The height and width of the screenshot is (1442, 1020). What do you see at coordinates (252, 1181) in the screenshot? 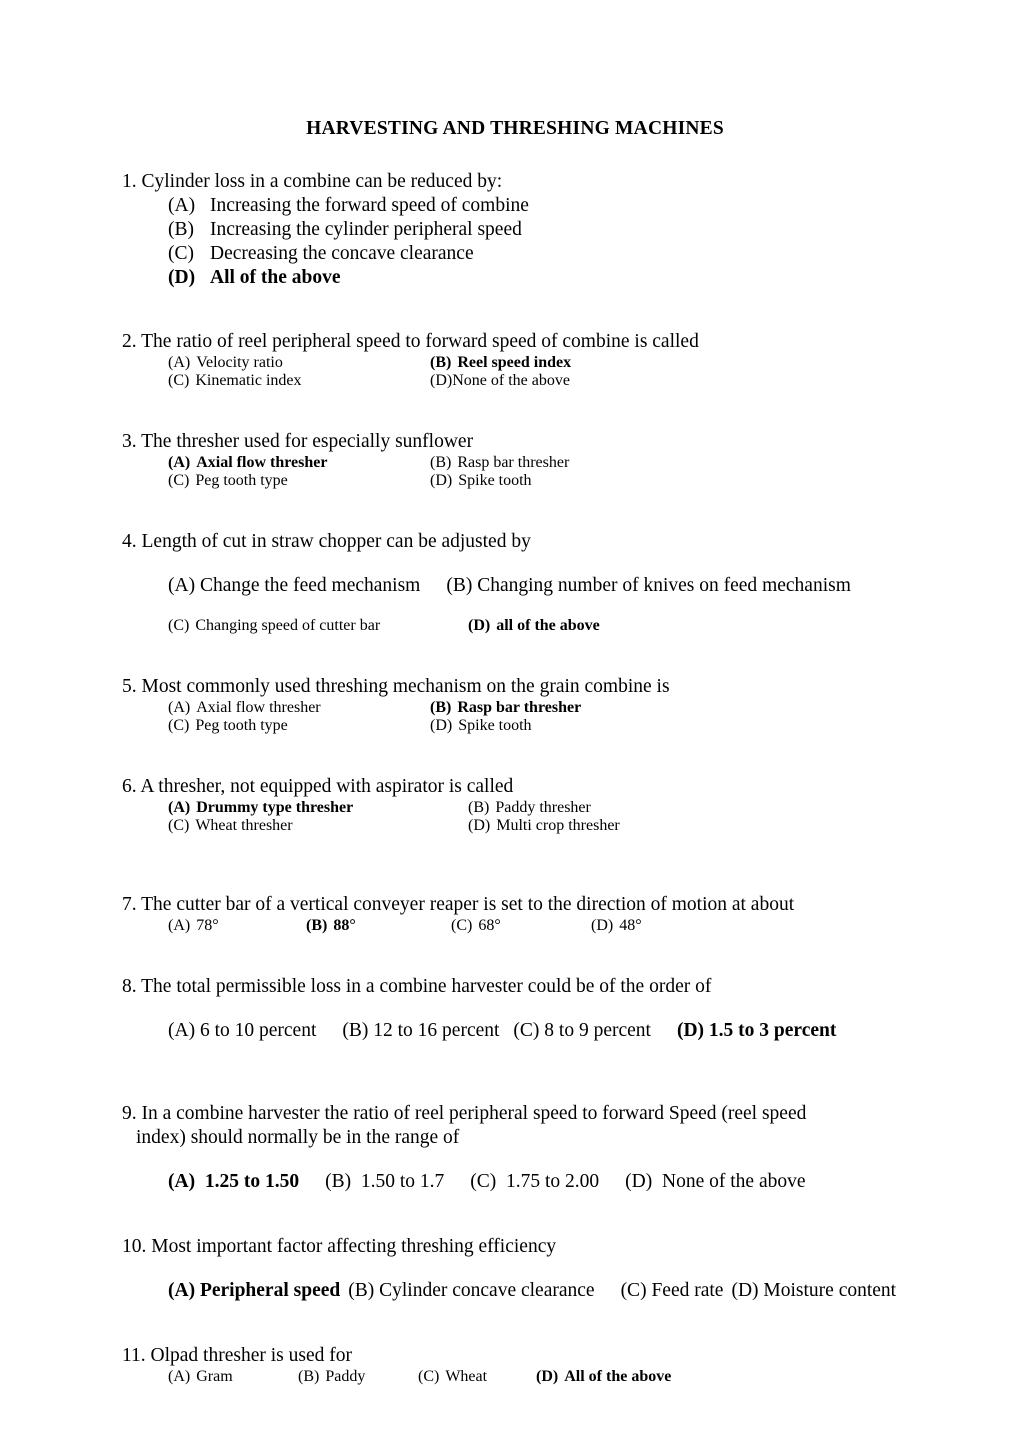
I see `option-text: 1.25 to 1.50` at bounding box center [252, 1181].